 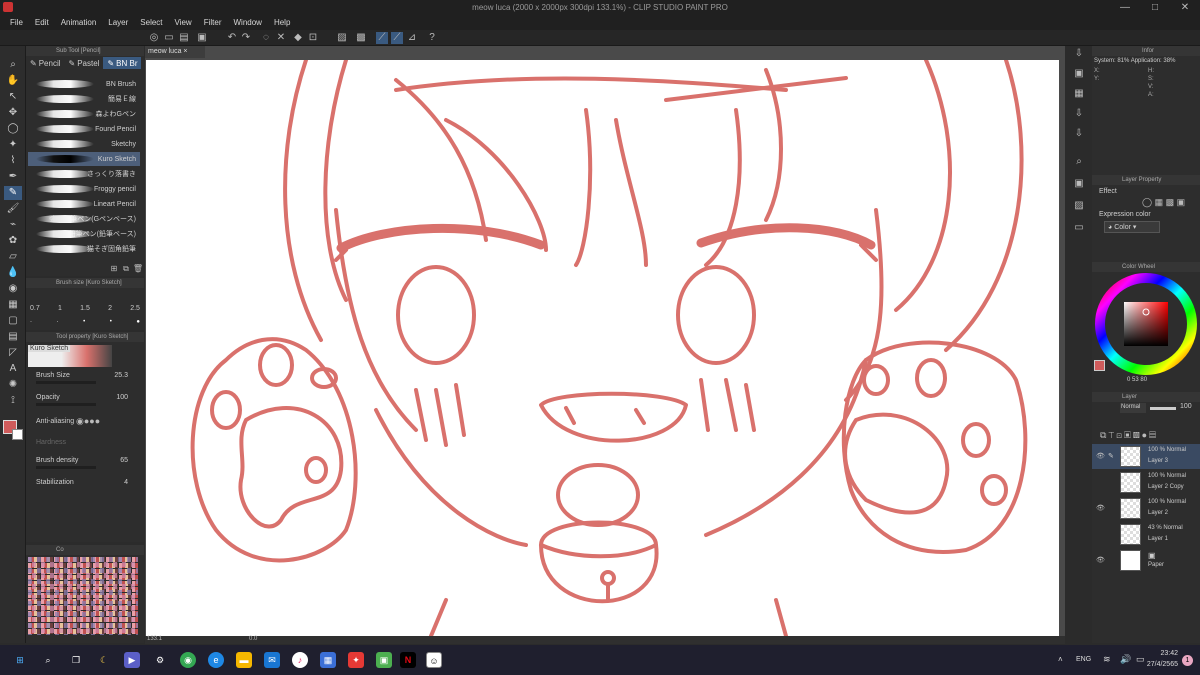 What do you see at coordinates (126, 482) in the screenshot?
I see `stabilization-value: 4` at bounding box center [126, 482].